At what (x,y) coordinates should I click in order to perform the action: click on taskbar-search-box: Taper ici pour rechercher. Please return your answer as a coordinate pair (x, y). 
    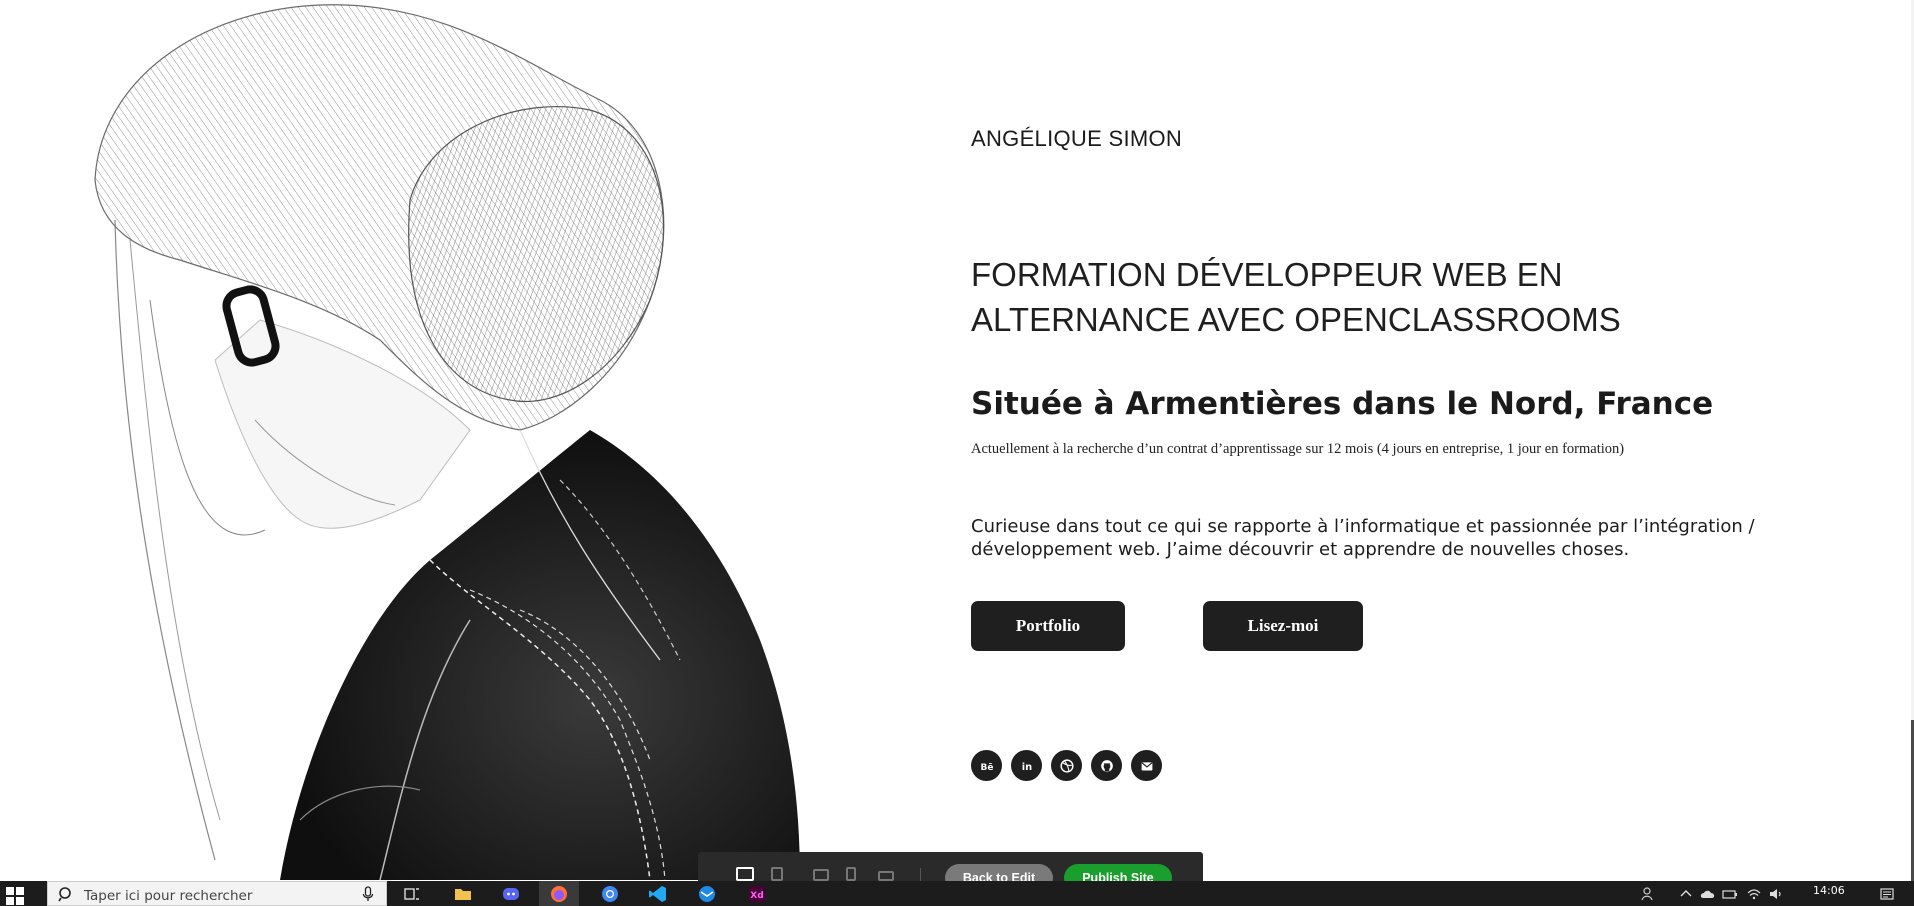
    Looking at the image, I should click on (217, 893).